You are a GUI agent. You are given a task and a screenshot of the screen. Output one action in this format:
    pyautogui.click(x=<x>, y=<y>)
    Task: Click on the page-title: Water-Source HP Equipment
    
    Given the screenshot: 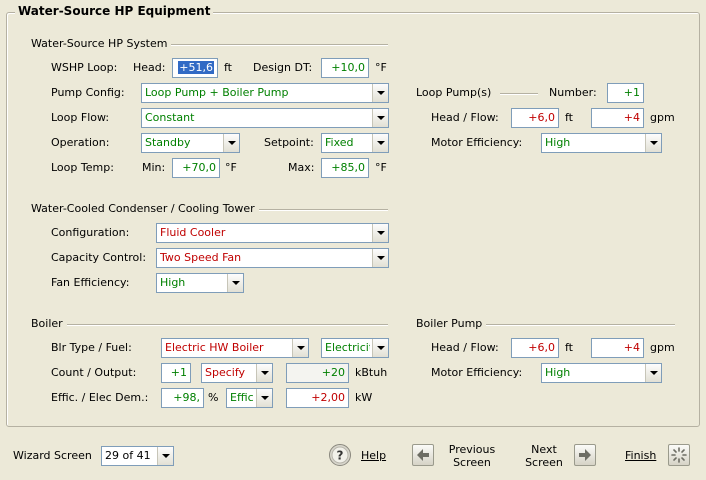 What is the action you would take?
    pyautogui.click(x=114, y=11)
    